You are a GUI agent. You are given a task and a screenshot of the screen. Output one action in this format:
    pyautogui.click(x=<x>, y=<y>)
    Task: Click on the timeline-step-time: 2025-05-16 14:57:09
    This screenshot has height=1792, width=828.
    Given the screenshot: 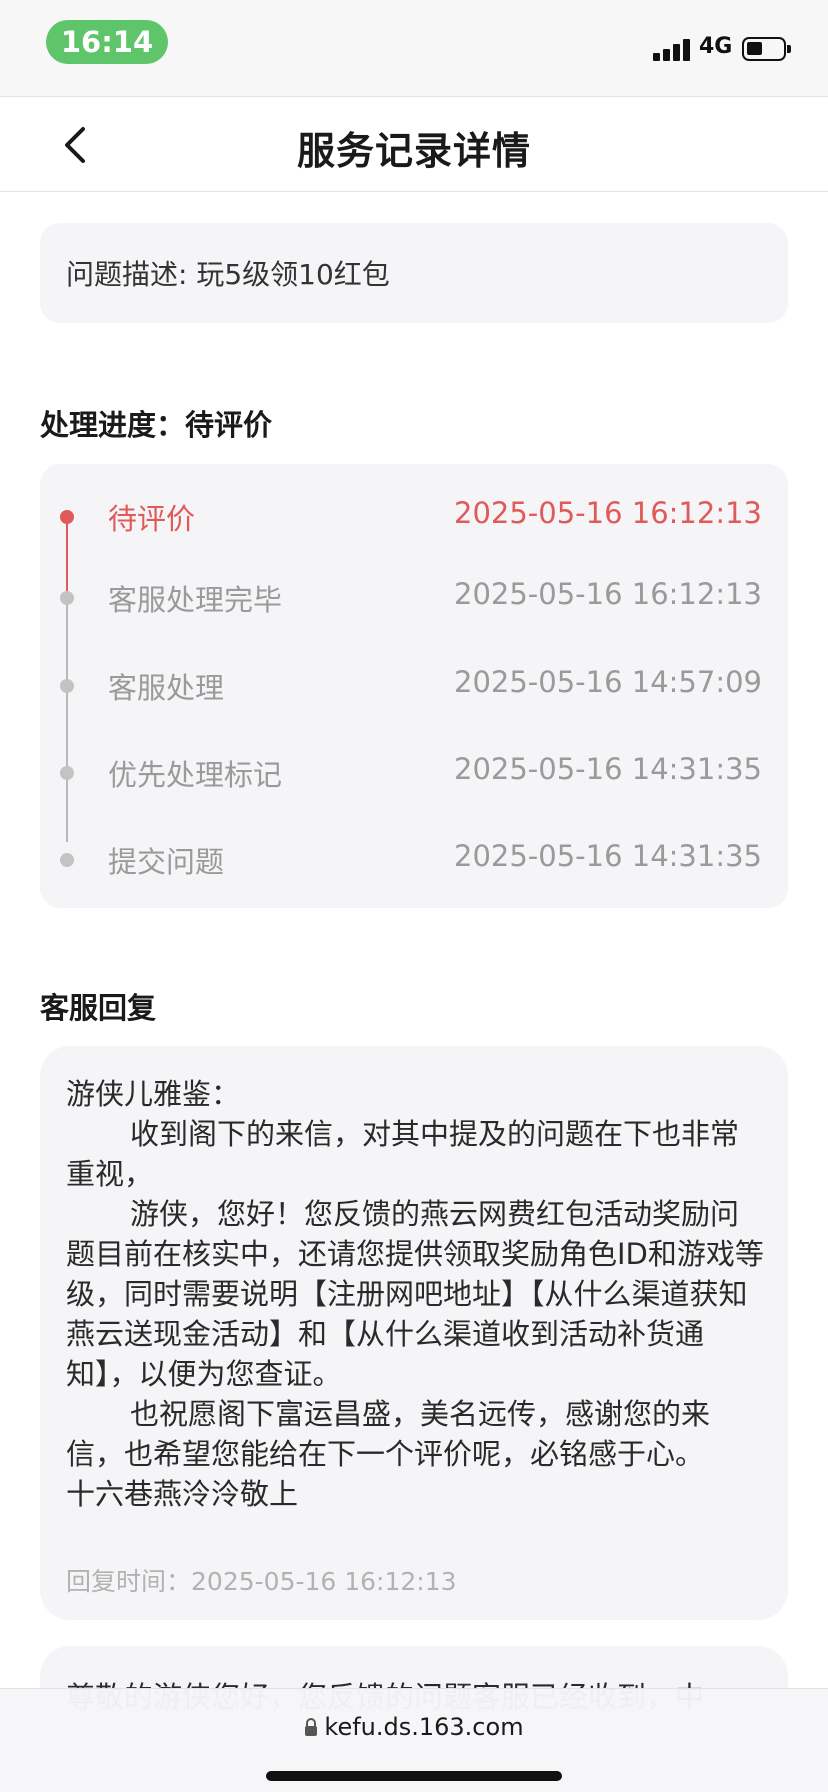 What is the action you would take?
    pyautogui.click(x=608, y=682)
    